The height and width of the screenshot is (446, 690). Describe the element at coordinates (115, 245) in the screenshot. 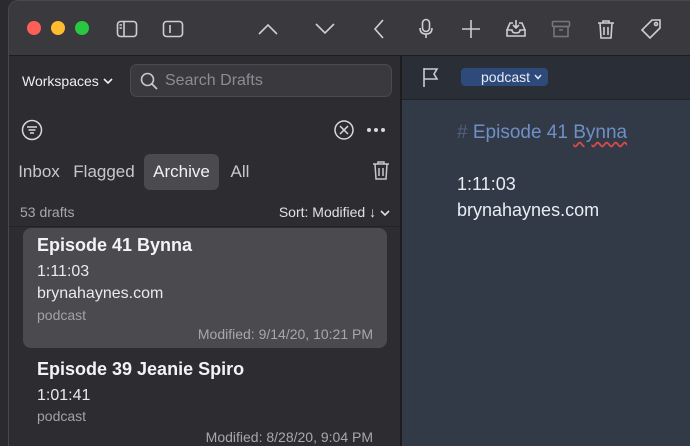

I see `draft-title: Episode 41 Bynna` at that location.